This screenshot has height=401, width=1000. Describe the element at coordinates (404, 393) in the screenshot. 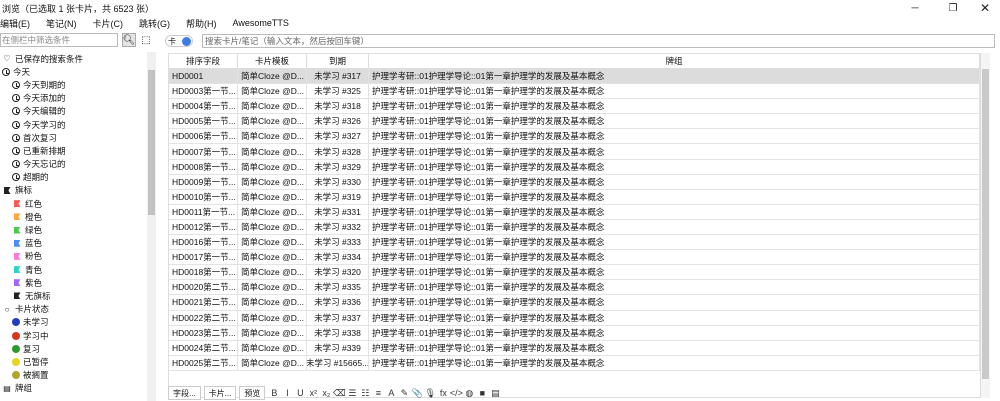

I see `format-icon: ✎` at that location.